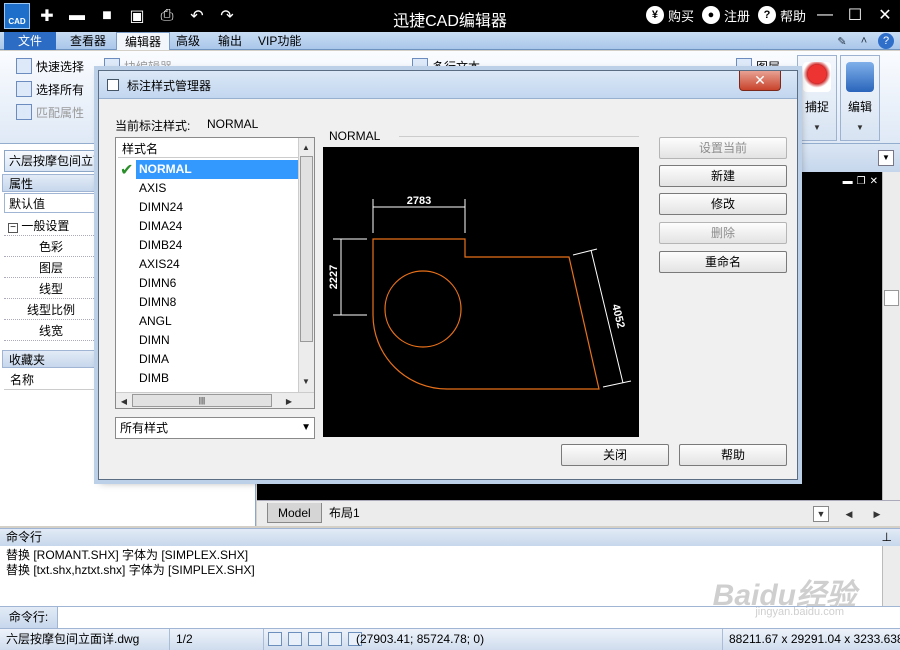  I want to click on preview-groupbox-line, so click(519, 136).